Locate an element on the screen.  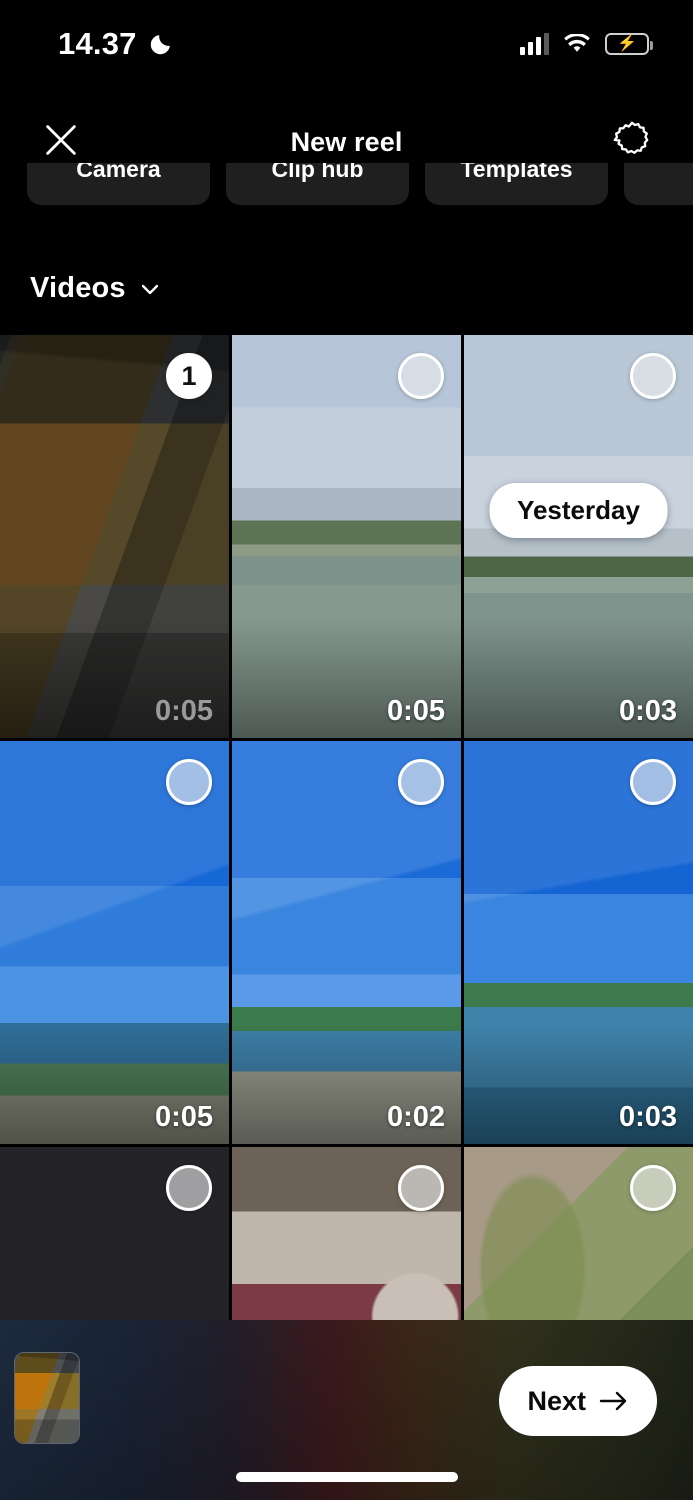
chevron-down-icon is located at coordinates (150, 289).